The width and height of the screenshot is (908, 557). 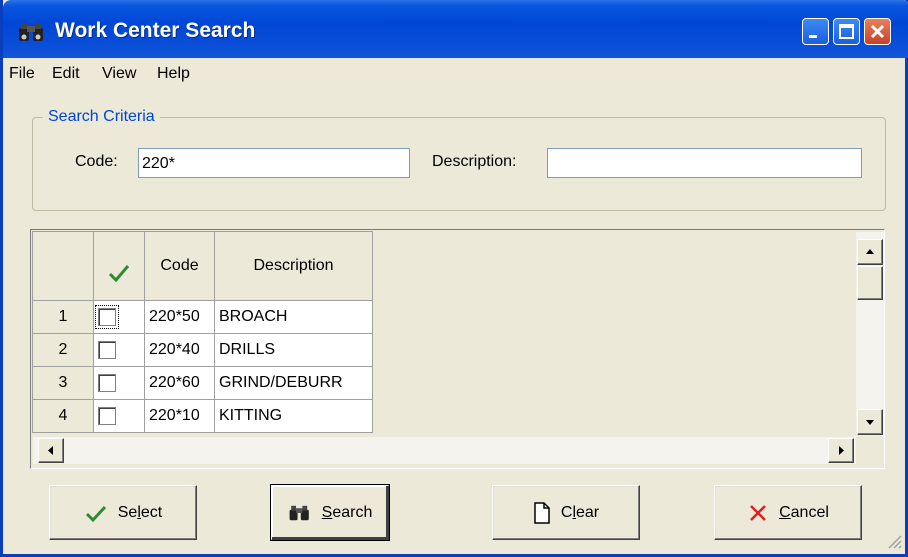 I want to click on row-number-header, so click(x=63, y=266).